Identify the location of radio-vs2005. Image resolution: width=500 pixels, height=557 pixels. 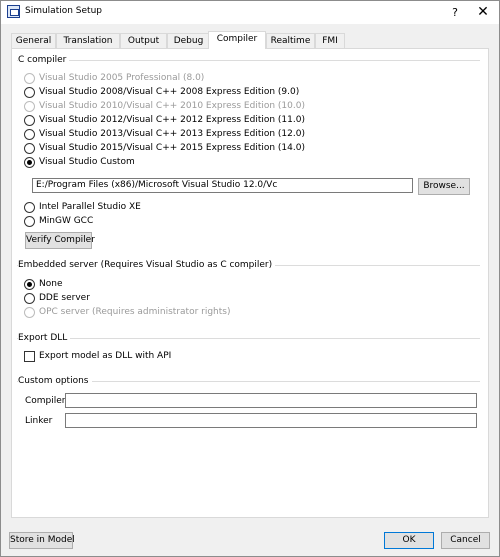
(29, 78).